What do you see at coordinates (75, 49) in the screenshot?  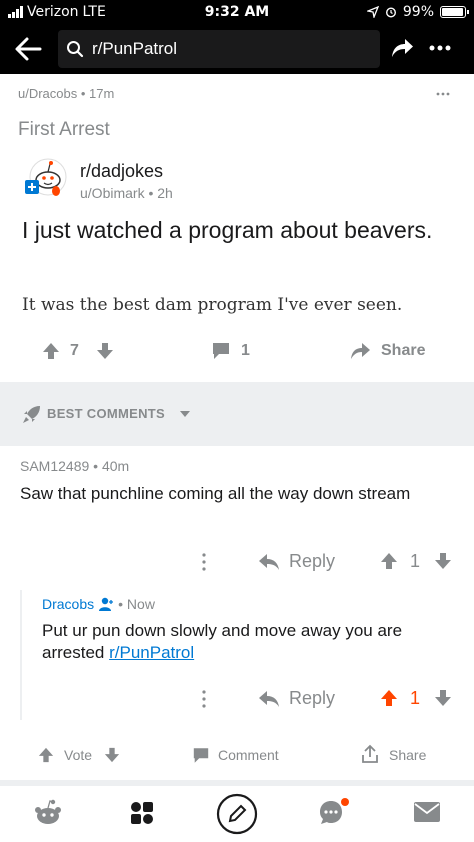 I see `search-icon` at bounding box center [75, 49].